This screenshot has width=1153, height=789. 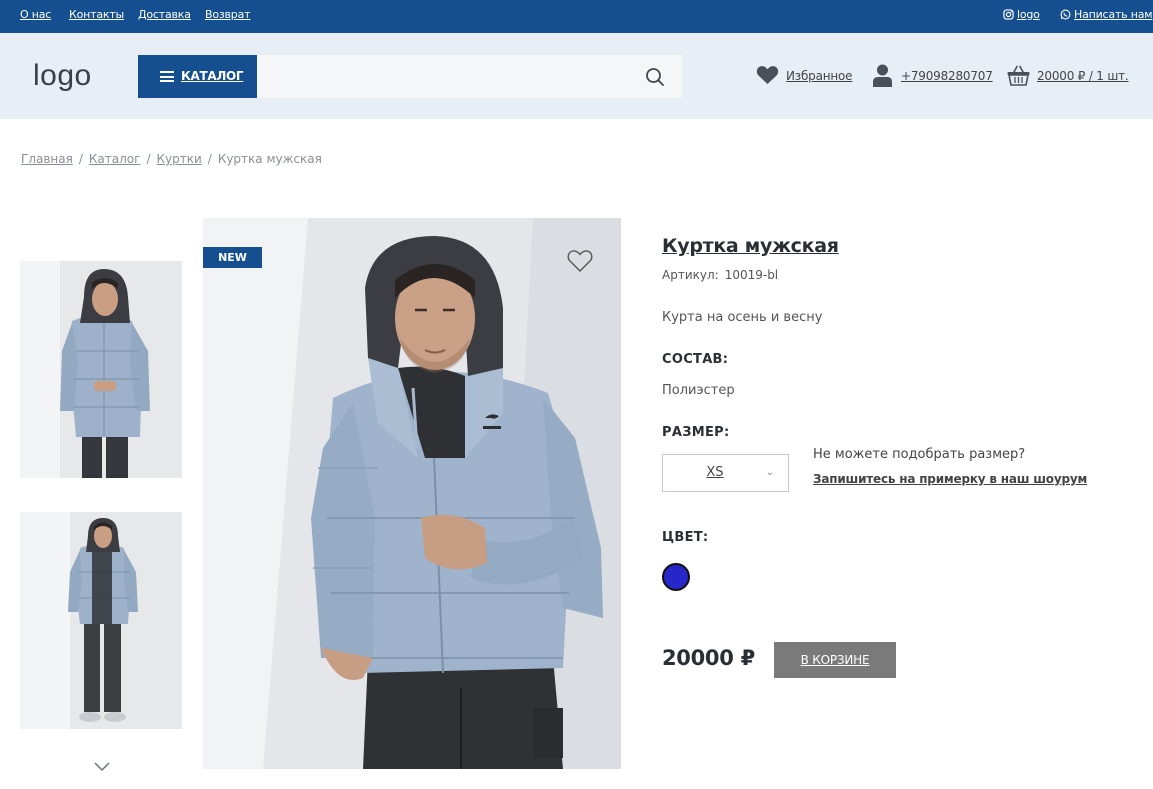 I want to click on composition-value: Полиэстер, so click(x=698, y=390).